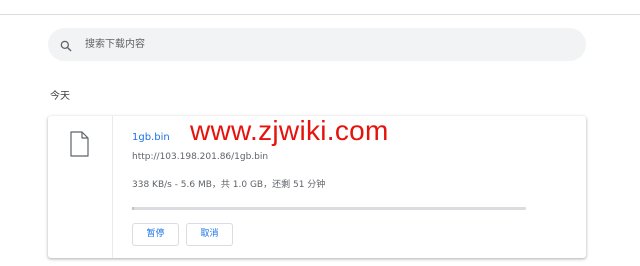  What do you see at coordinates (325, 44) in the screenshot?
I see `search-input` at bounding box center [325, 44].